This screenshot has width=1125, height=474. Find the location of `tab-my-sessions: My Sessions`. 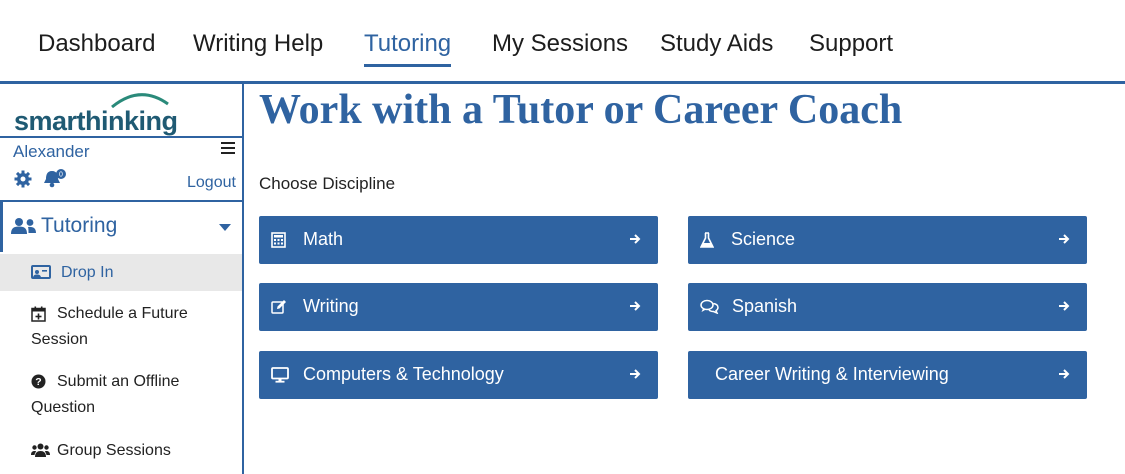

tab-my-sessions: My Sessions is located at coordinates (560, 44).